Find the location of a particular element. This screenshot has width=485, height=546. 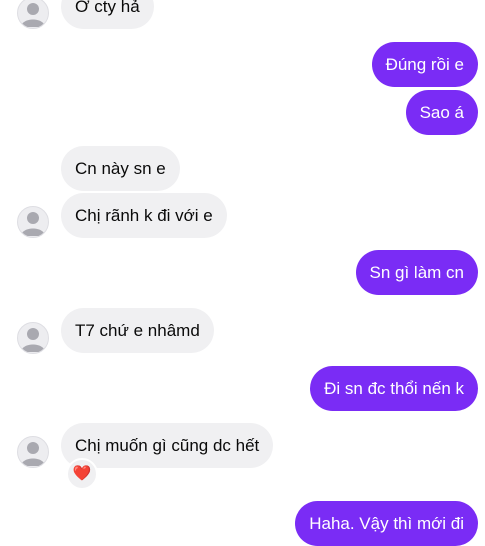

outgoing-message: Đúng rồi e is located at coordinates (424, 64).